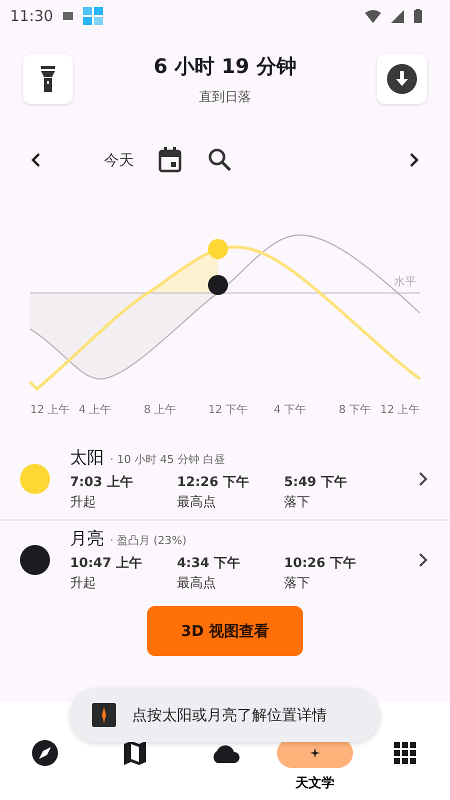 Image resolution: width=450 pixels, height=800 pixels. Describe the element at coordinates (373, 16) in the screenshot. I see `wifi-icon` at that location.